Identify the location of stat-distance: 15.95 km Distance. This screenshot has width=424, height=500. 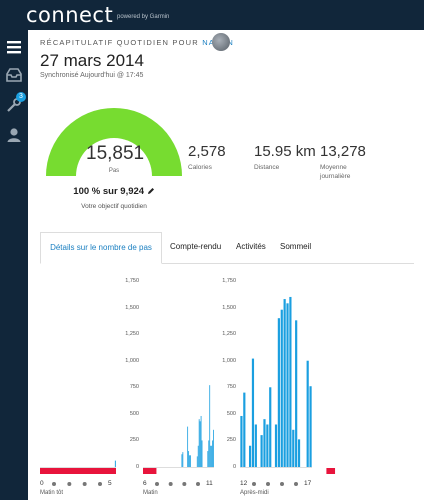
(285, 157).